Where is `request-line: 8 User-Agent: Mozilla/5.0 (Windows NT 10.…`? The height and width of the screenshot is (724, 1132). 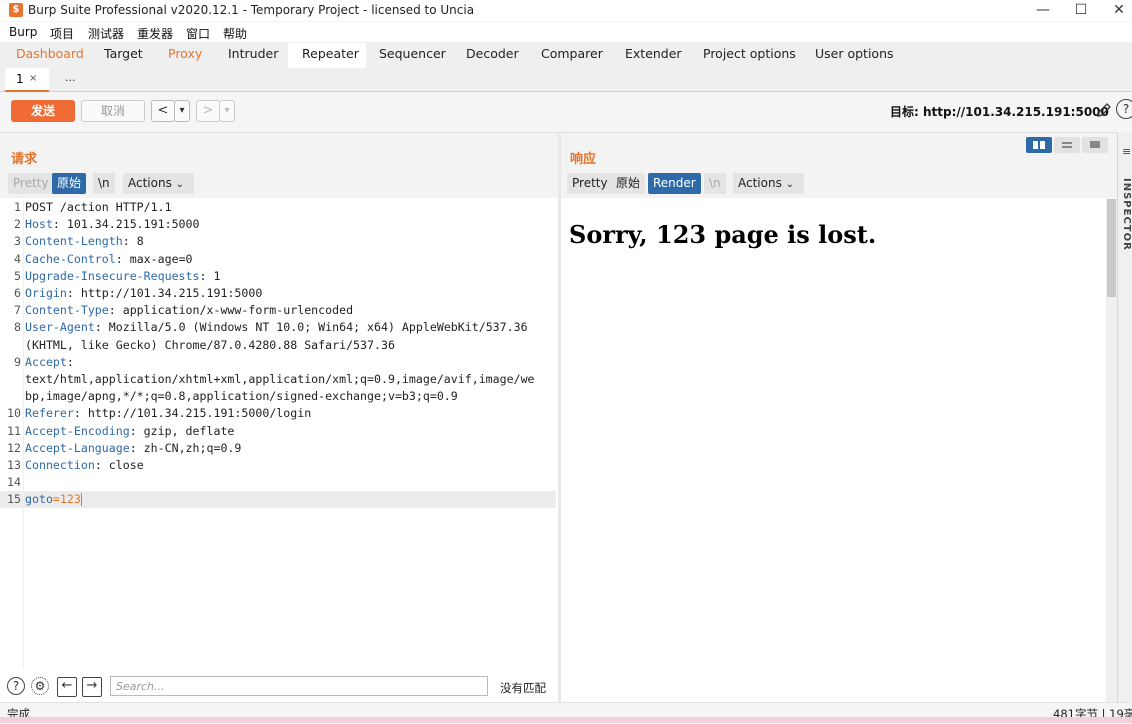 request-line: 8 User-Agent: Mozilla/5.0 (Windows NT 10.… is located at coordinates (278, 327).